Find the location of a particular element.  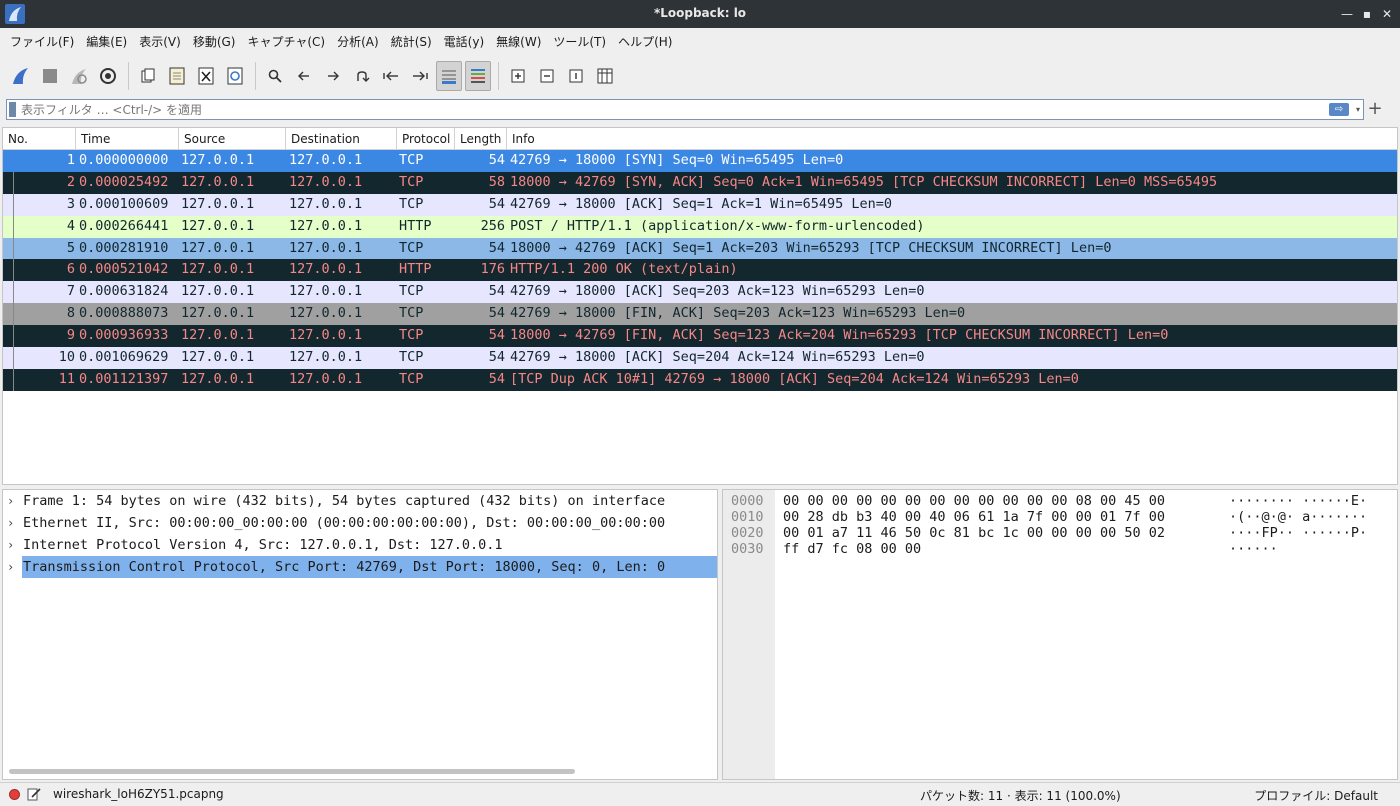

close-file-button is located at coordinates (206, 76).